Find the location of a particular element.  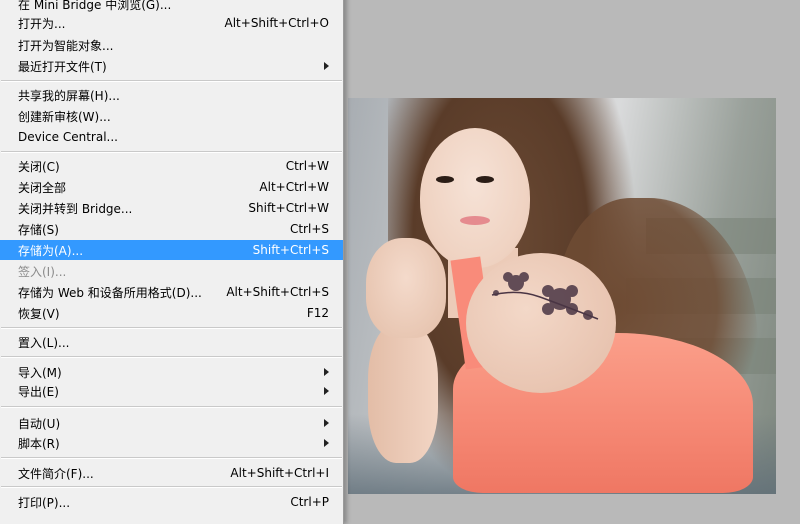

menu-item-label: 脚本(R) is located at coordinates (39, 443).